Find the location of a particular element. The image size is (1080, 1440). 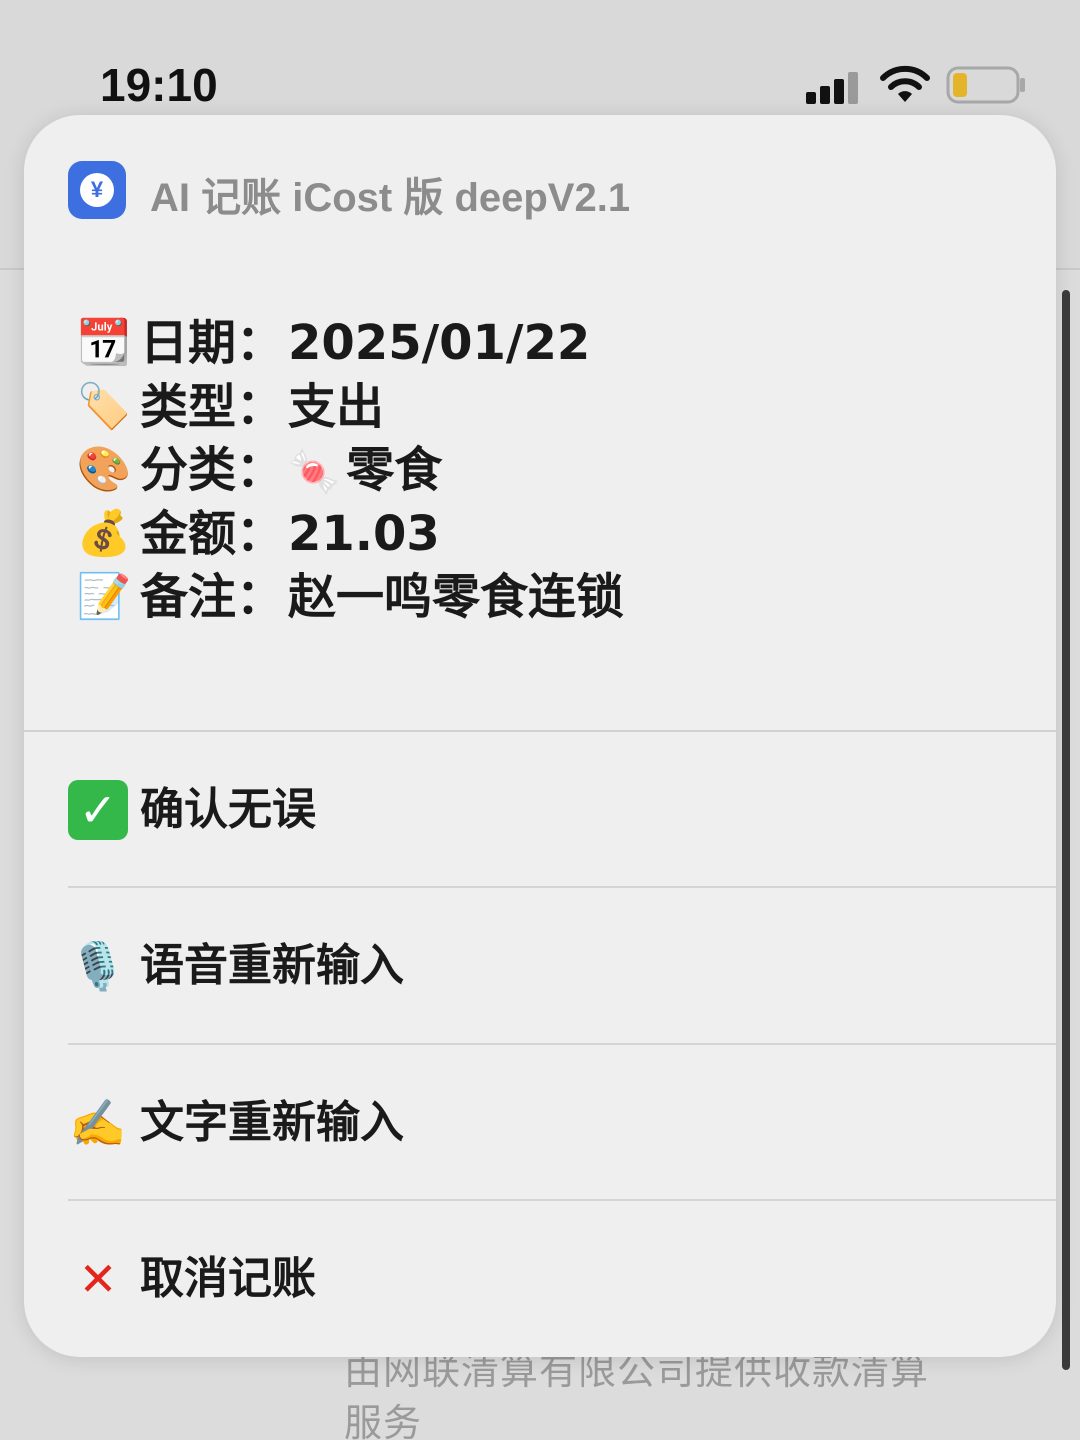

app-title: AI 记账 iCost 版 deepV2.1 is located at coordinates (390, 198).